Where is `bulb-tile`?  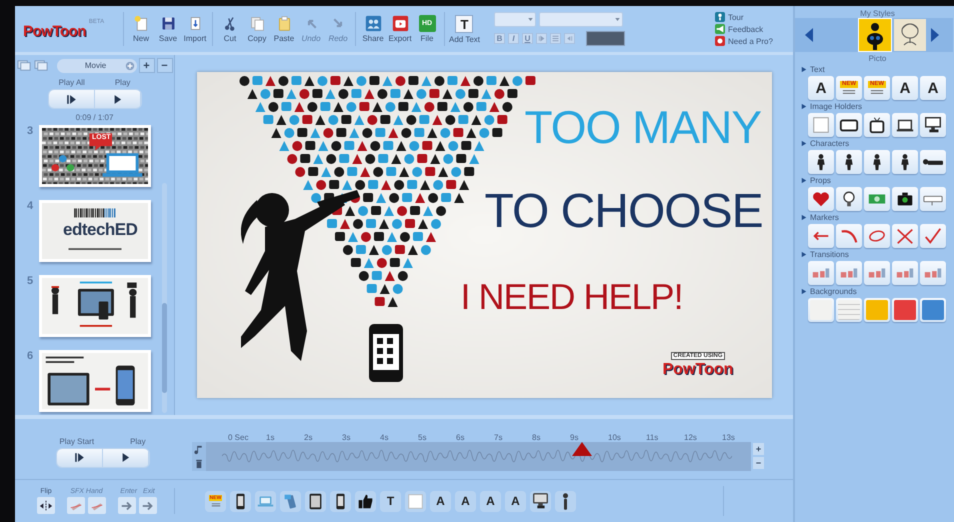 bulb-tile is located at coordinates (849, 199).